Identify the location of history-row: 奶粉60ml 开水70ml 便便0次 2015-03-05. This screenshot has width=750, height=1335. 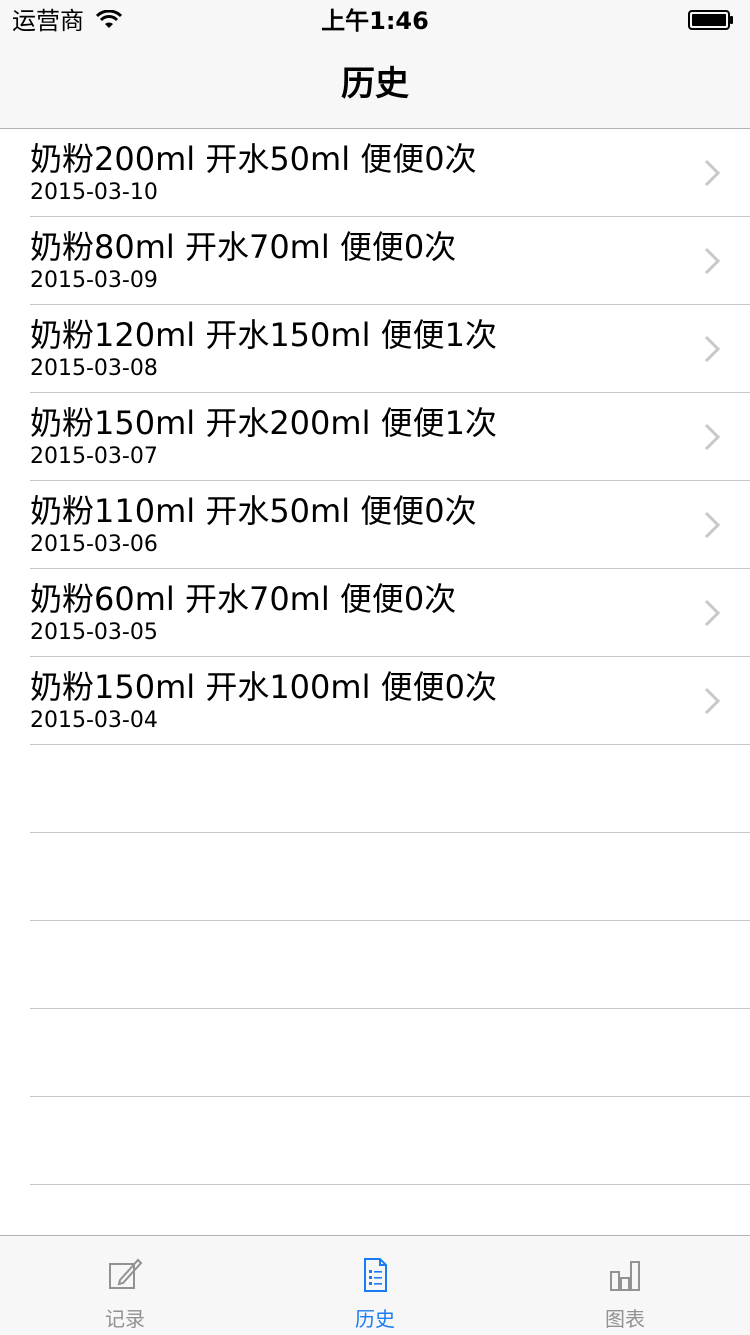
(390, 613).